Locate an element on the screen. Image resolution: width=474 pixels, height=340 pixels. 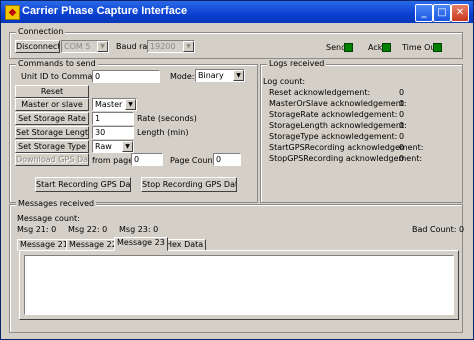
window-title: Carrier Phase Capture Interface is located at coordinates (105, 11).